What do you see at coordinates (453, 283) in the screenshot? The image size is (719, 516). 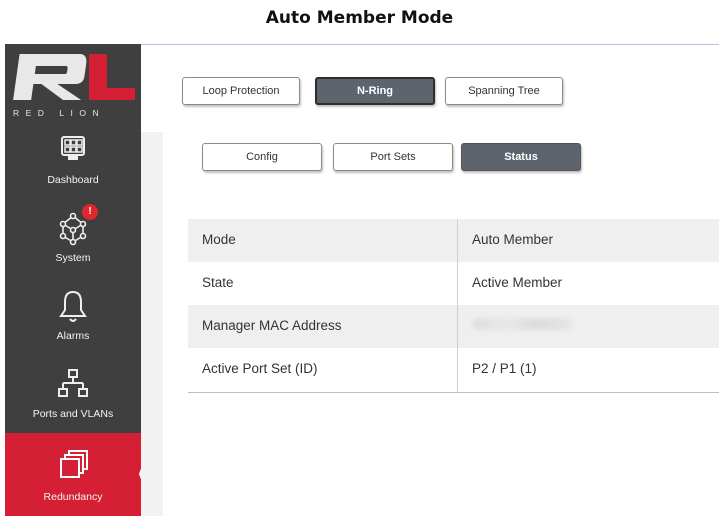 I see `table-row: State Active Member` at bounding box center [453, 283].